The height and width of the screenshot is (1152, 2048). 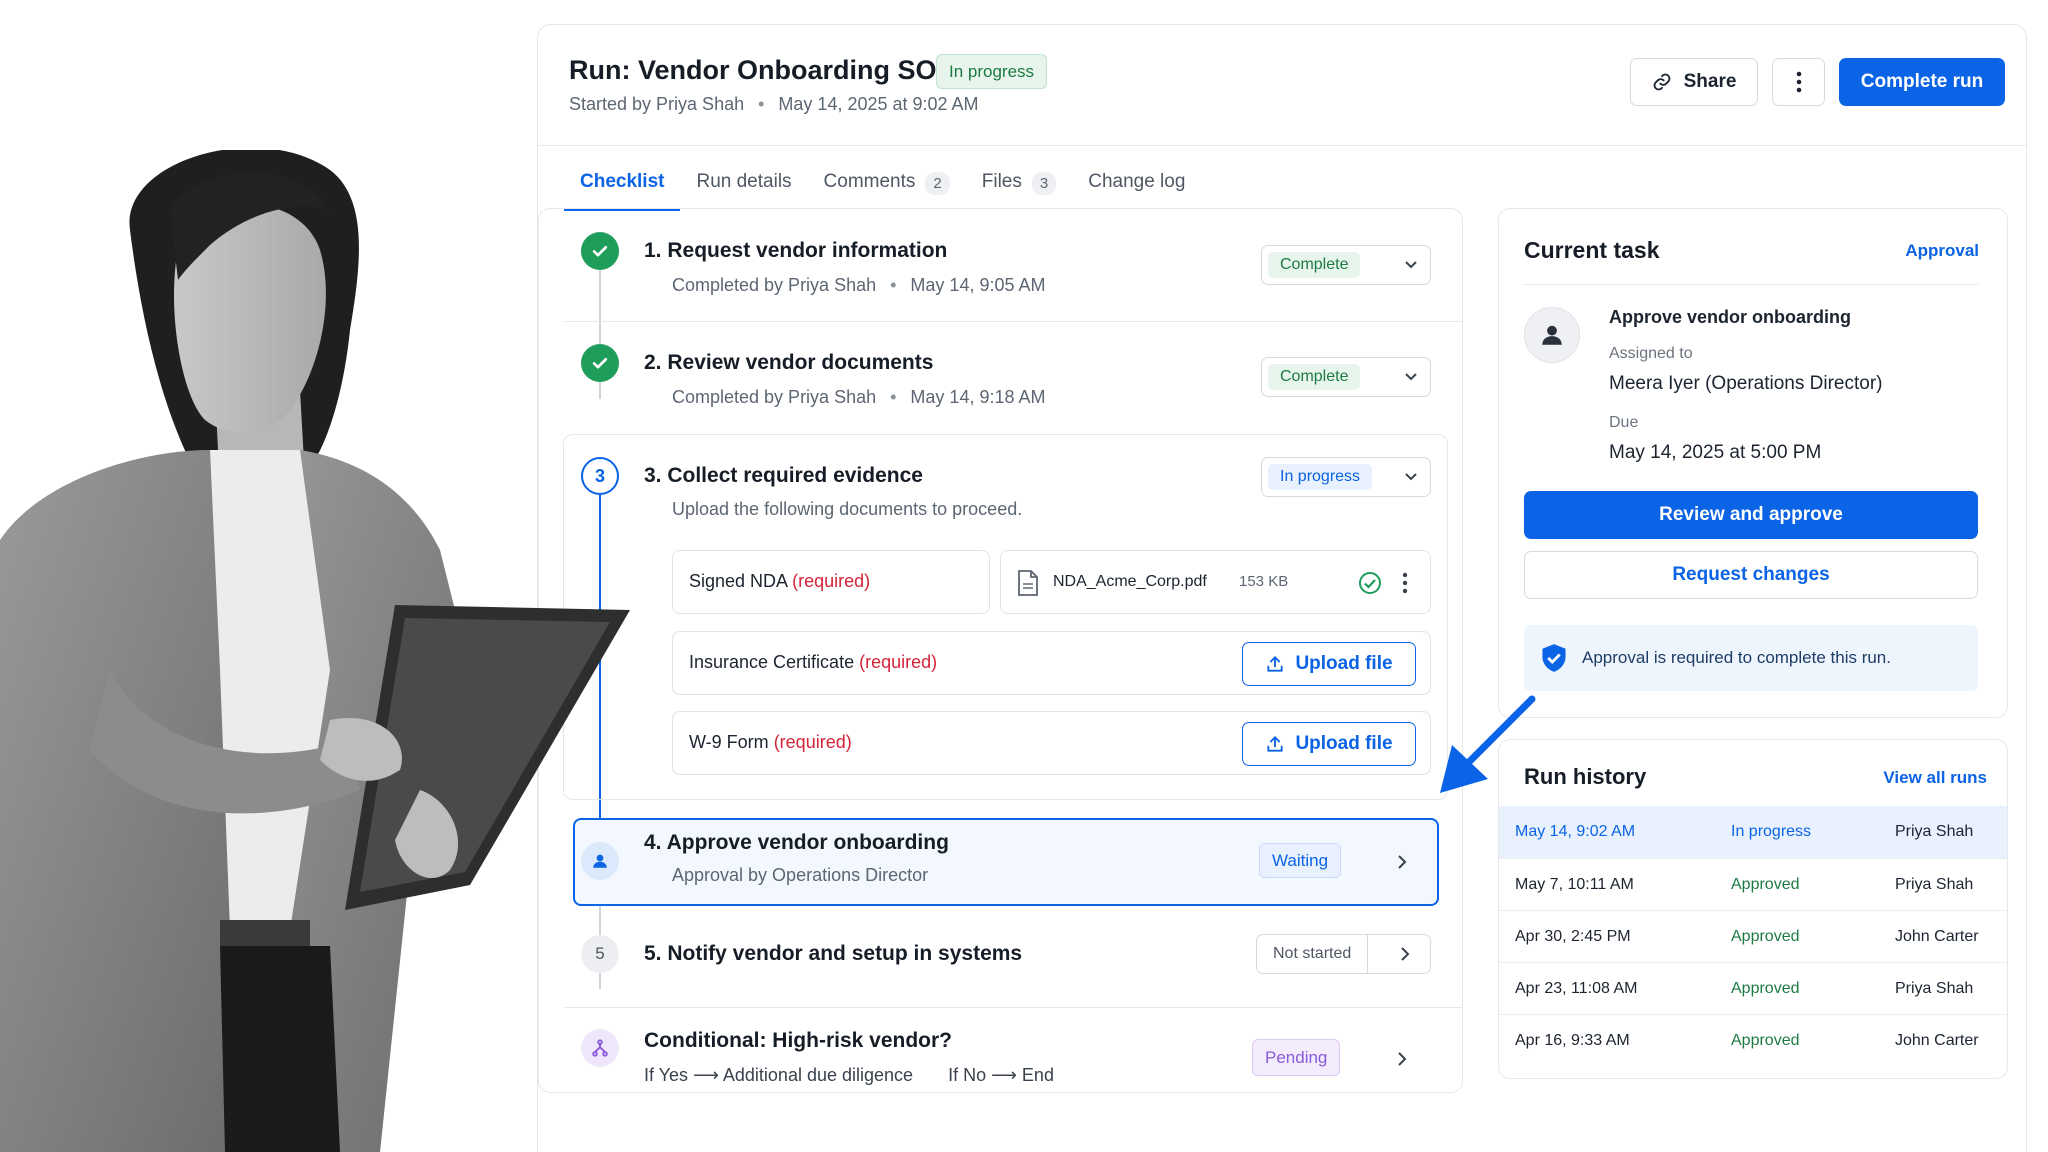 What do you see at coordinates (813, 662) in the screenshot?
I see `document-label: Insurance Certificate (required)` at bounding box center [813, 662].